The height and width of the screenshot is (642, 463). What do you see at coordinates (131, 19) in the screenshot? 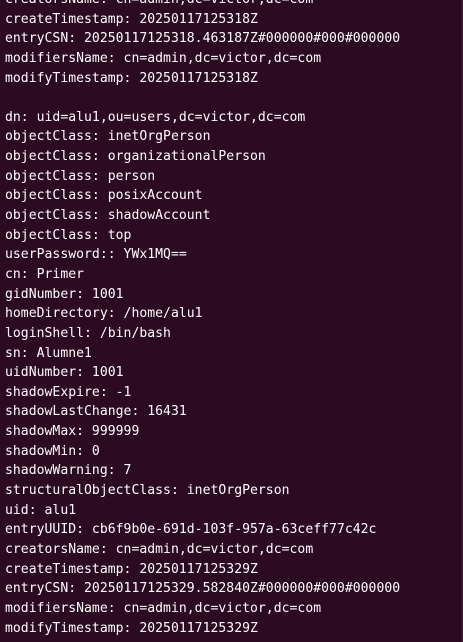
I see `terminal-line: createTimestamp: 20250117125318Z` at bounding box center [131, 19].